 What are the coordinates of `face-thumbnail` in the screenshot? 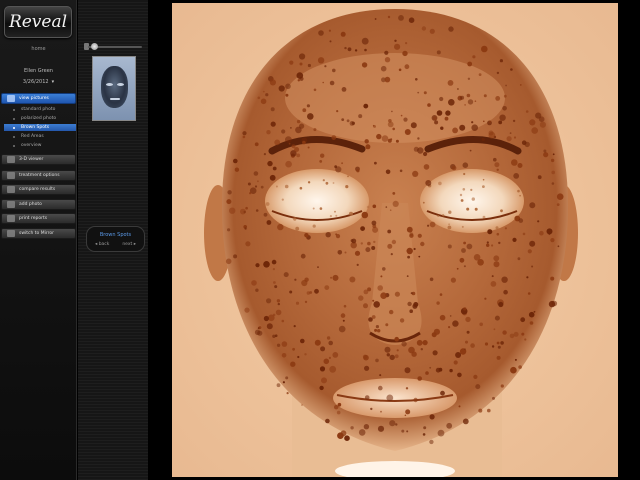 It's located at (114, 88).